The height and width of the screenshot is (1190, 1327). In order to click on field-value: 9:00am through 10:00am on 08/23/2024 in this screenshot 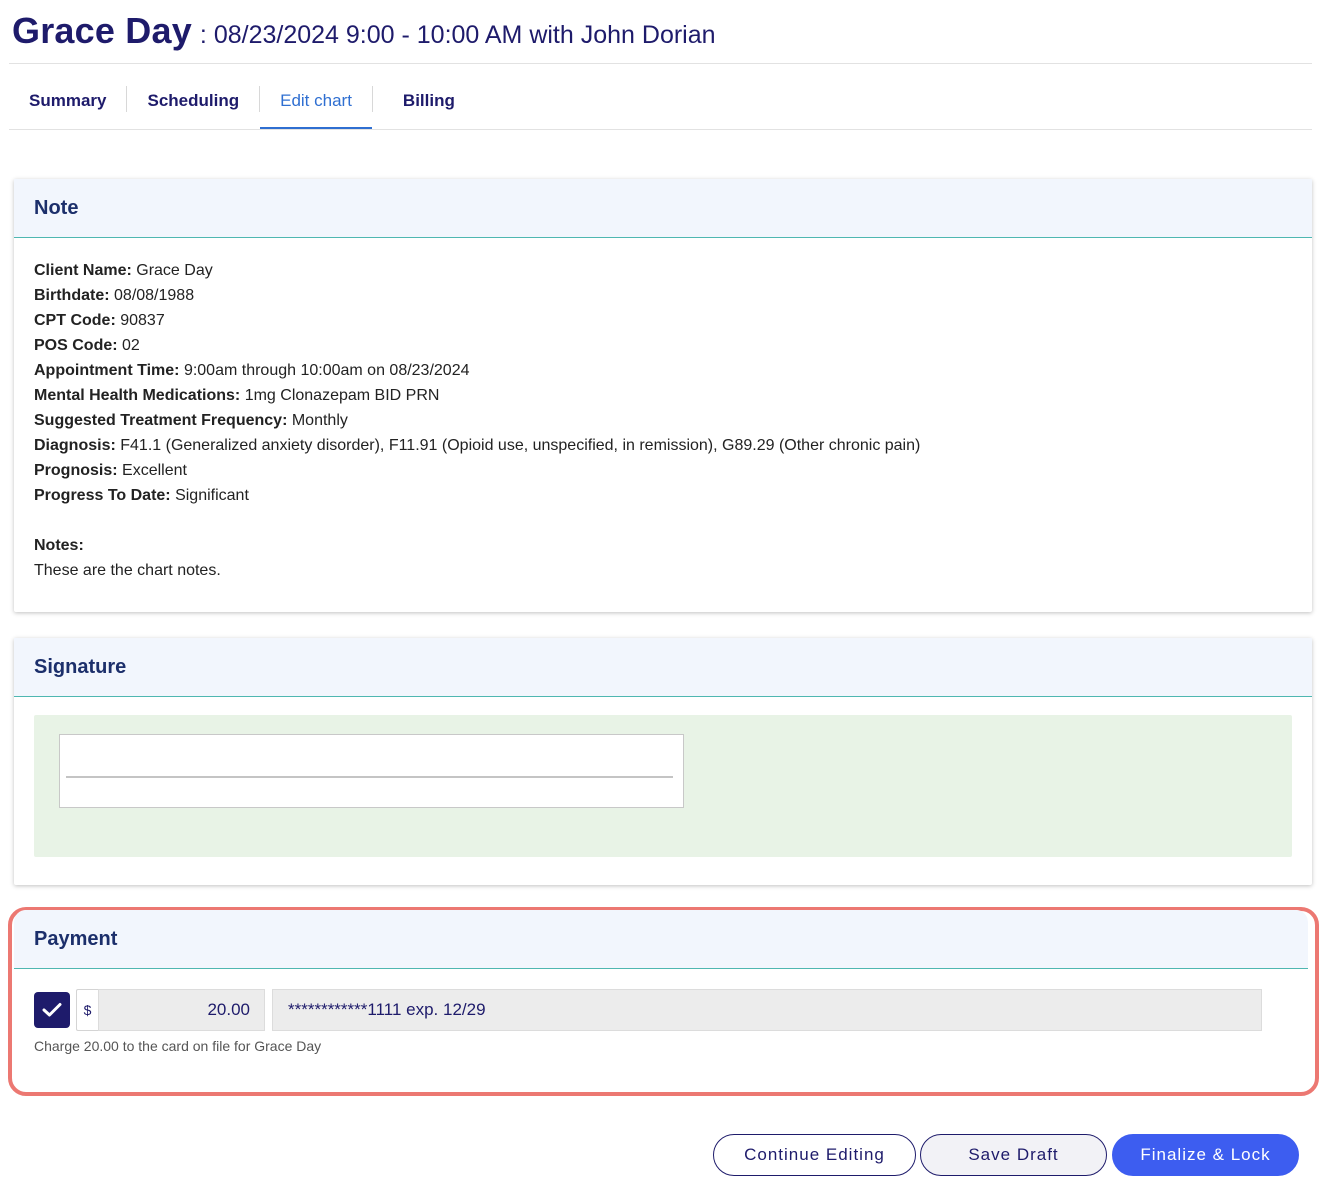, I will do `click(326, 370)`.